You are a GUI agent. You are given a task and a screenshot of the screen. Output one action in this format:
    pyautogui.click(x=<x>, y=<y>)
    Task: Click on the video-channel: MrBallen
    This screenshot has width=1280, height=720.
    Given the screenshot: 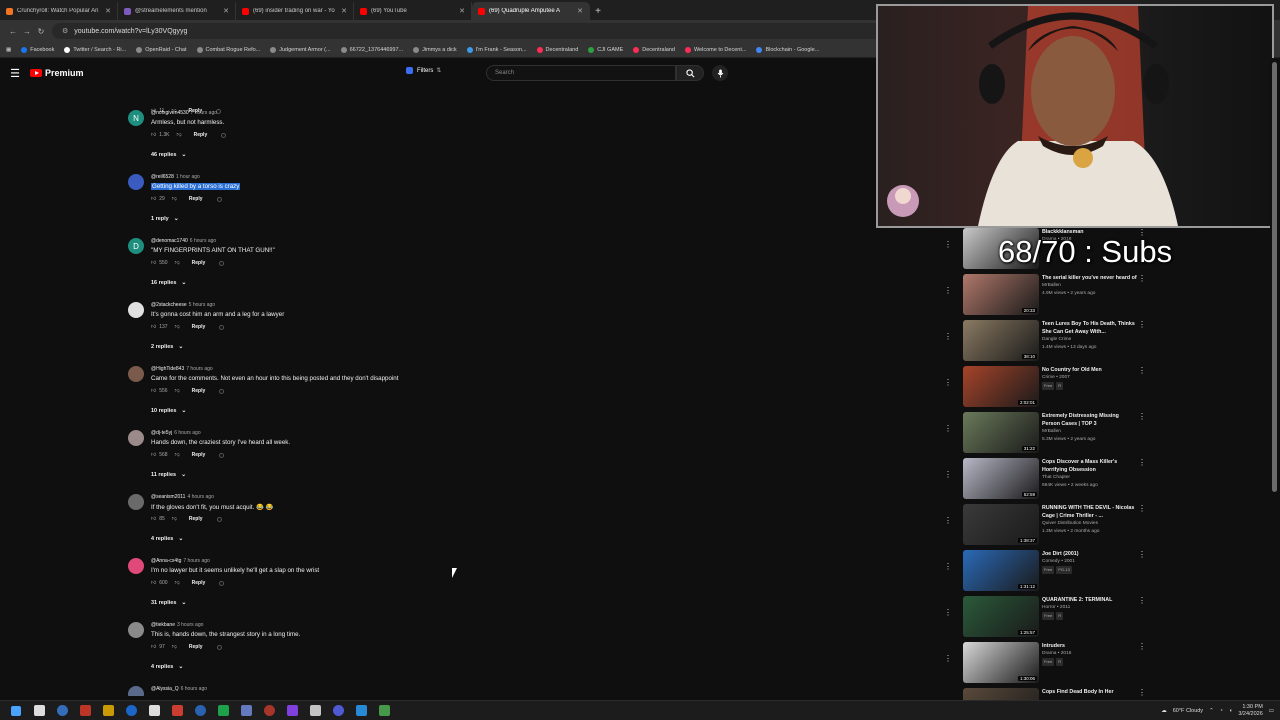 What is the action you would take?
    pyautogui.click(x=1089, y=286)
    